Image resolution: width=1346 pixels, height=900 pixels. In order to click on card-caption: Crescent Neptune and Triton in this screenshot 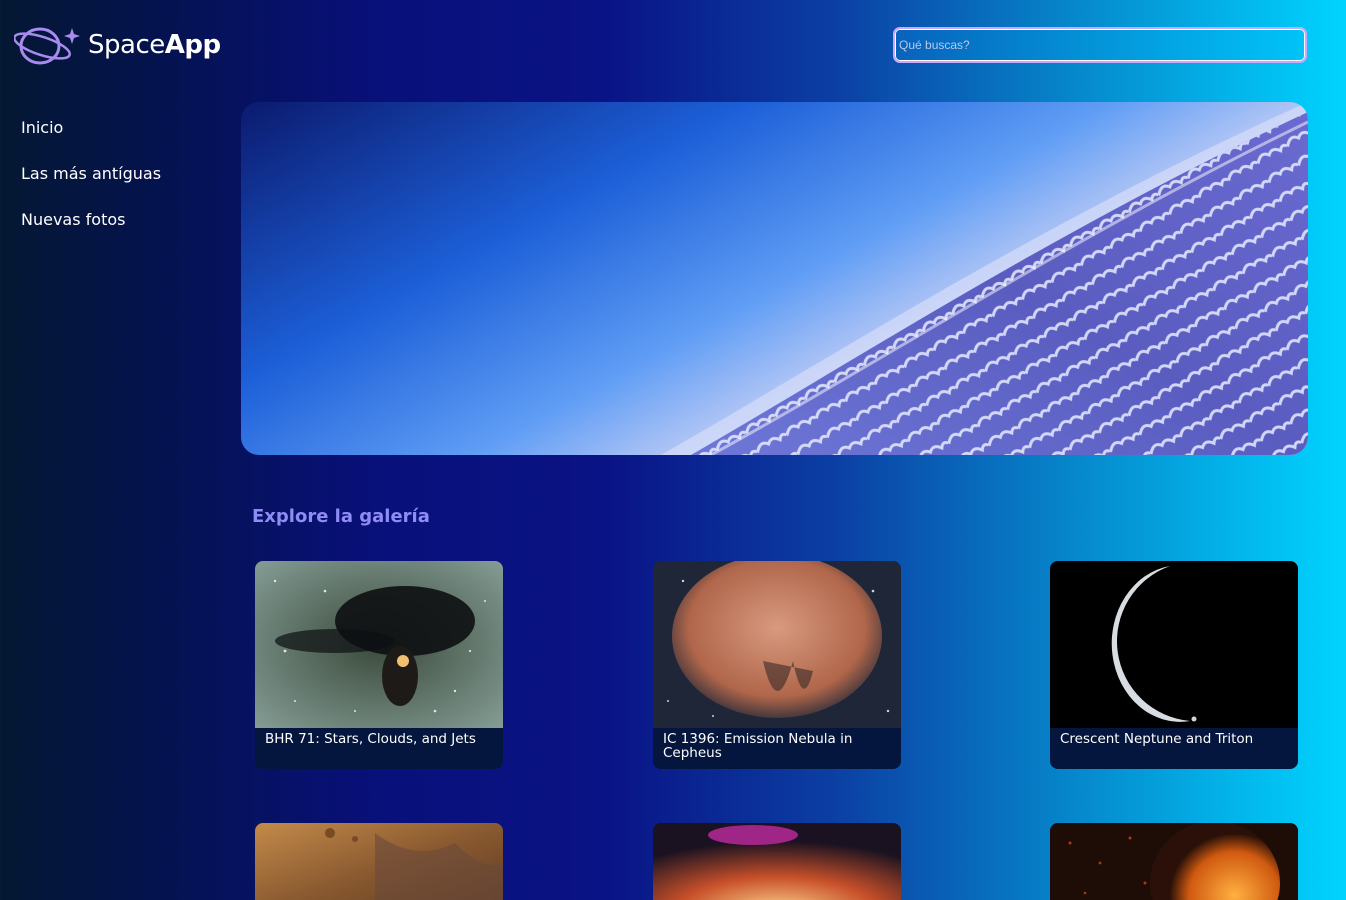, I will do `click(1157, 739)`.